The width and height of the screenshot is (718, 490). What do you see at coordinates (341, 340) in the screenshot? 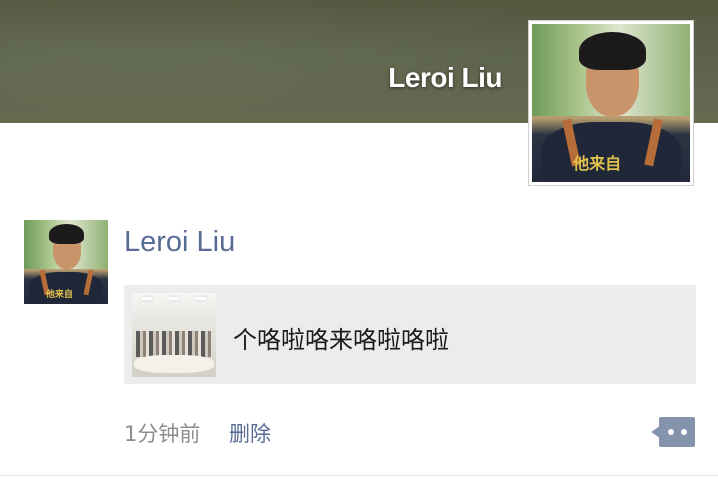
I see `link-title: 个咯啦咯来咯啦咯啦` at bounding box center [341, 340].